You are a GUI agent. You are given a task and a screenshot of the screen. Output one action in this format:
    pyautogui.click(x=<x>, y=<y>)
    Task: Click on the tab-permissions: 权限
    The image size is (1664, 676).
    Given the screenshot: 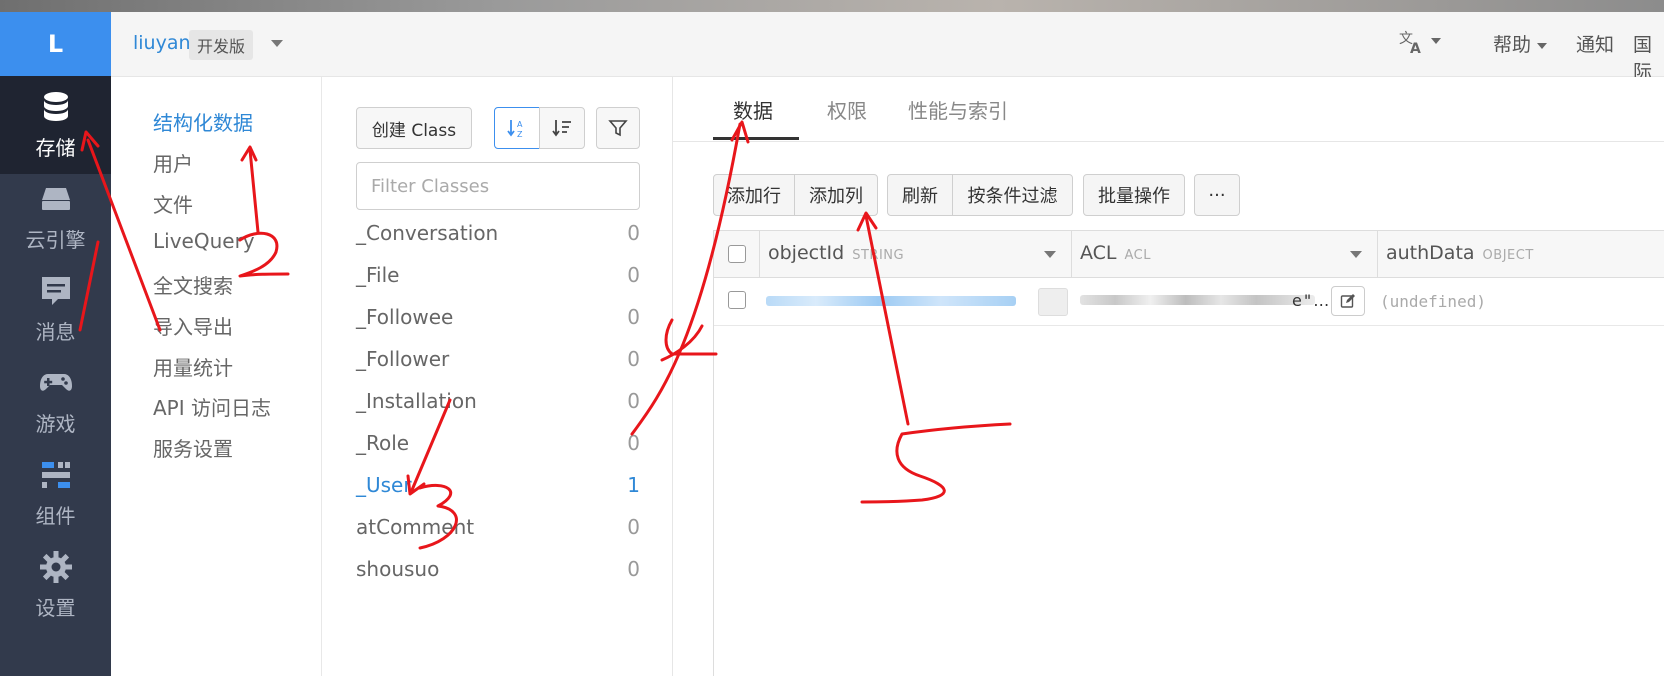 What is the action you would take?
    pyautogui.click(x=847, y=109)
    